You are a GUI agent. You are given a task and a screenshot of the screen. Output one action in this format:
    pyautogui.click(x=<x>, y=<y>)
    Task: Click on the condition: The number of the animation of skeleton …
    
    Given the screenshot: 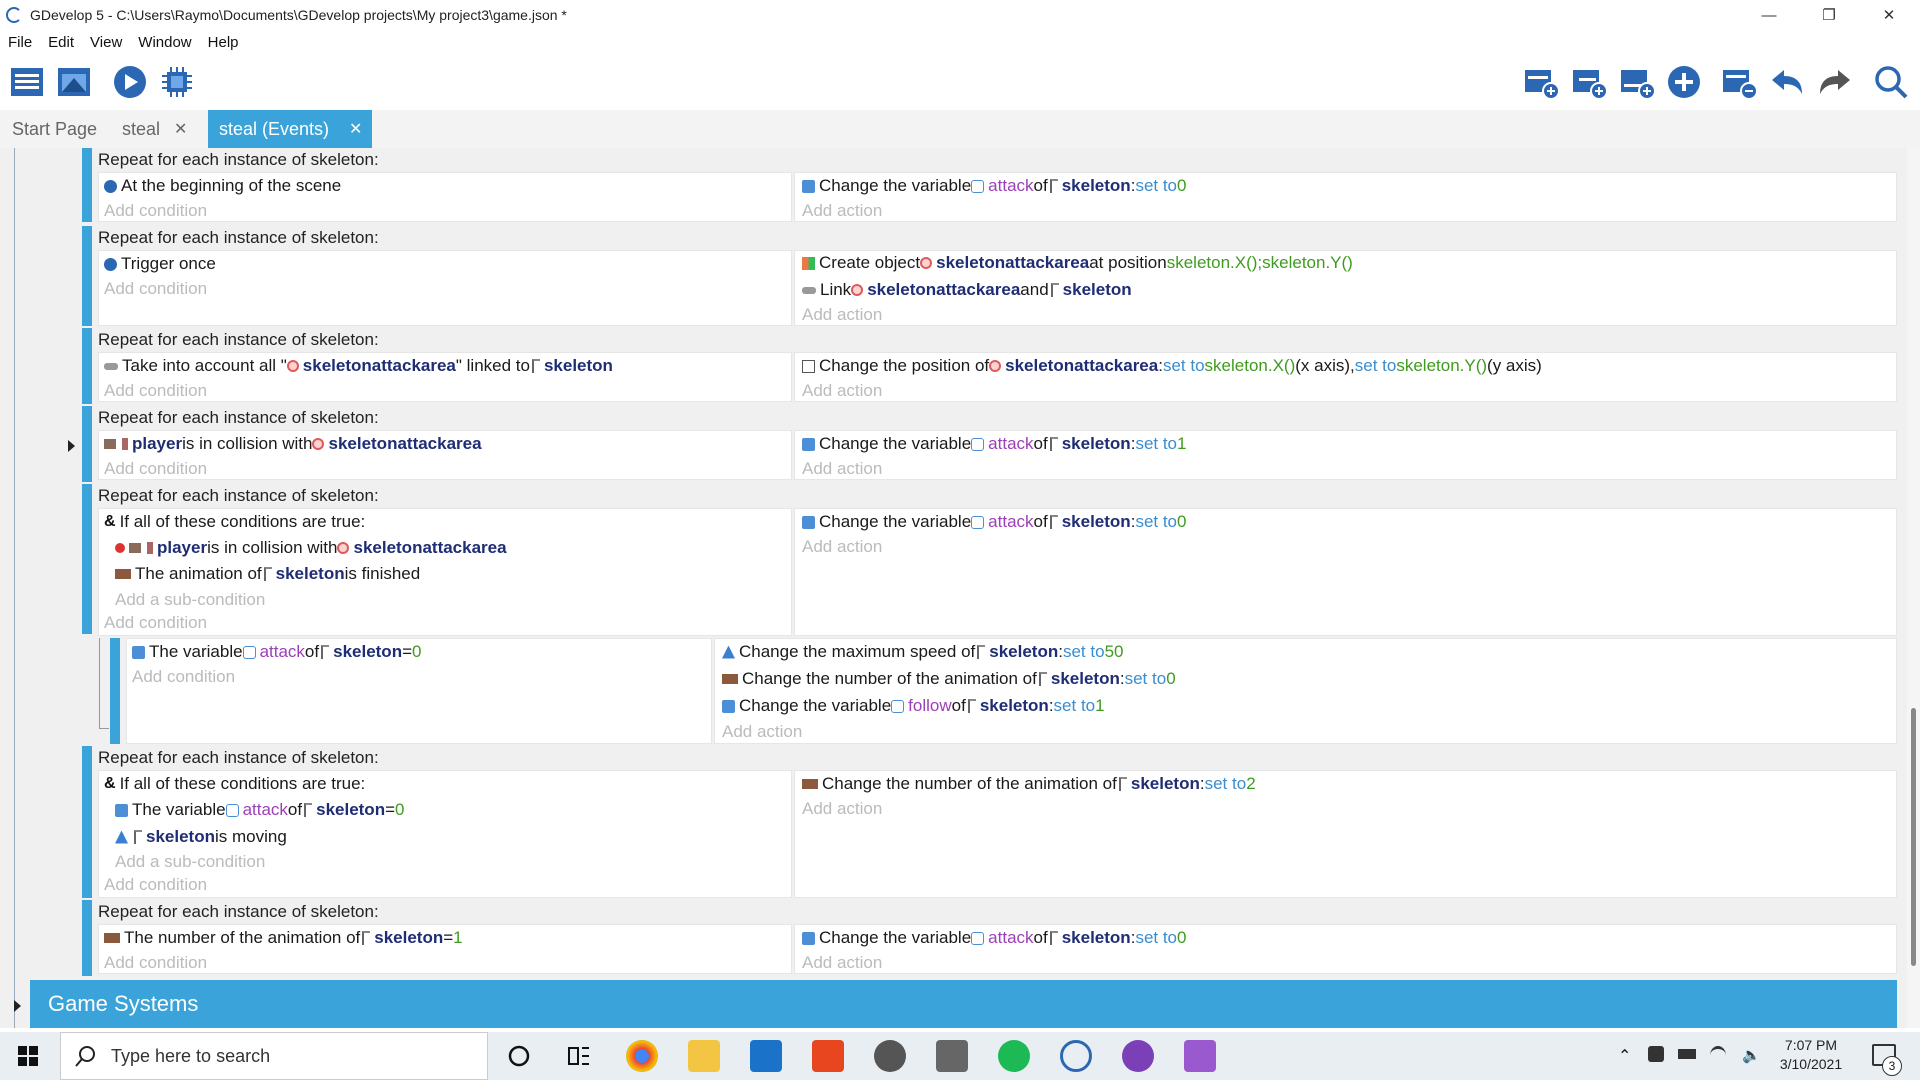 What is the action you would take?
    pyautogui.click(x=283, y=938)
    